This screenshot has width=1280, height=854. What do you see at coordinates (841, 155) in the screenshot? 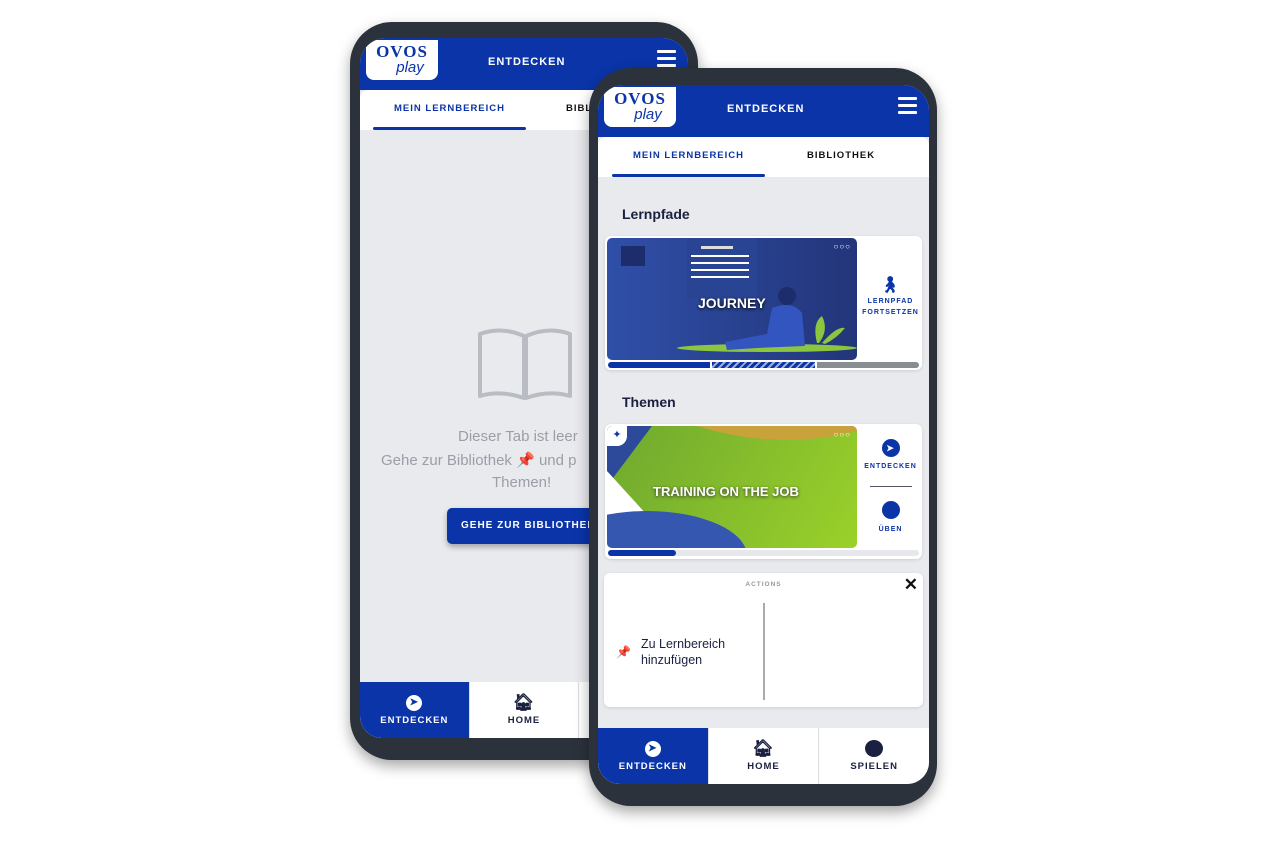
I see `tab-bibliothek: BIBLIOTHEK` at bounding box center [841, 155].